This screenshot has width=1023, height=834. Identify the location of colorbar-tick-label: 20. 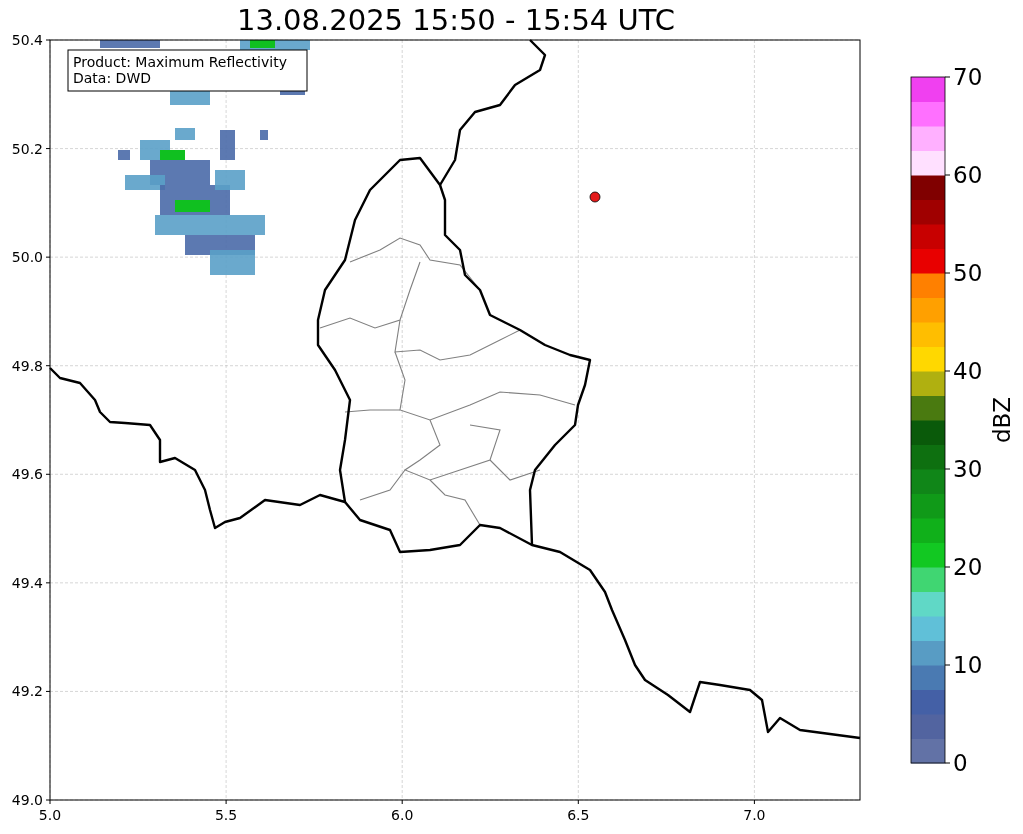
(968, 567).